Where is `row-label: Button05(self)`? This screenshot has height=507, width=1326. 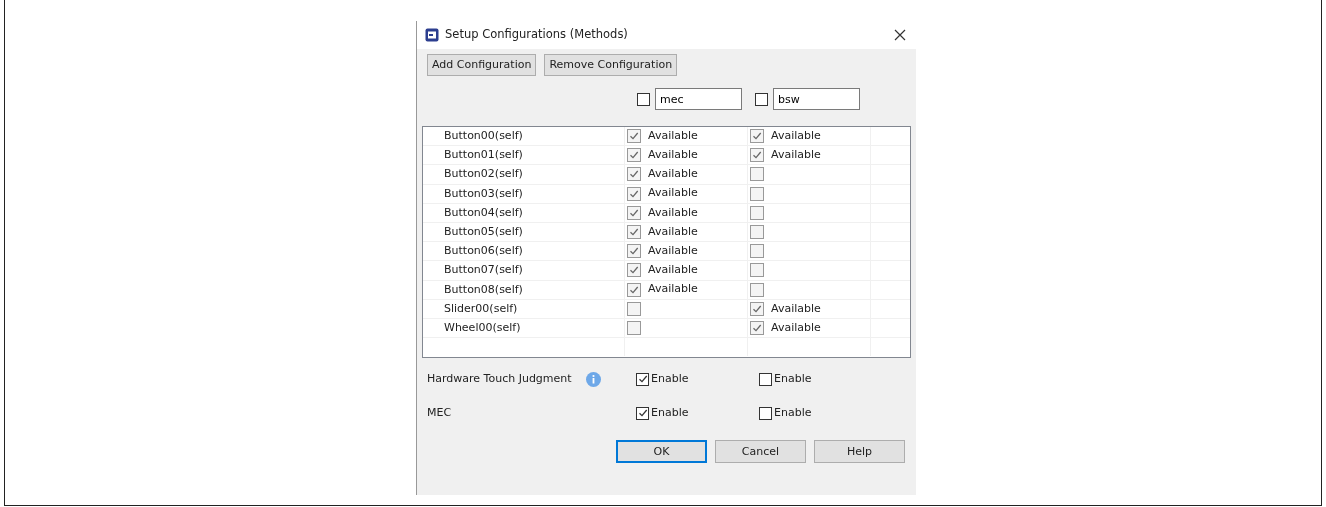
row-label: Button05(self) is located at coordinates (483, 231).